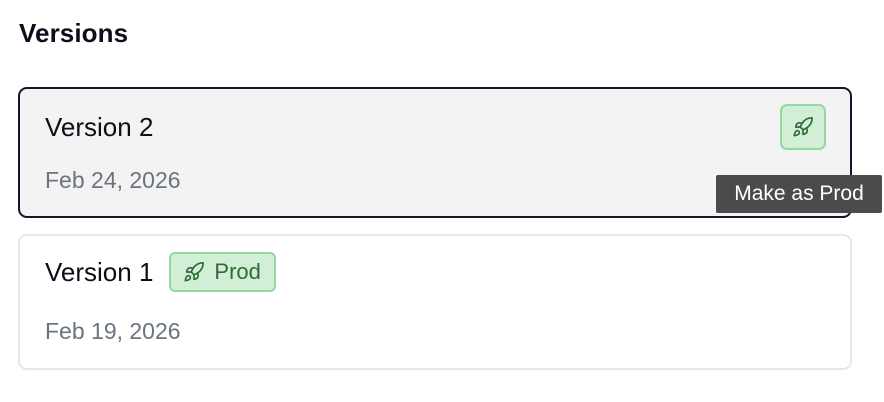 The width and height of the screenshot is (884, 402). I want to click on section-title: Versions, so click(74, 33).